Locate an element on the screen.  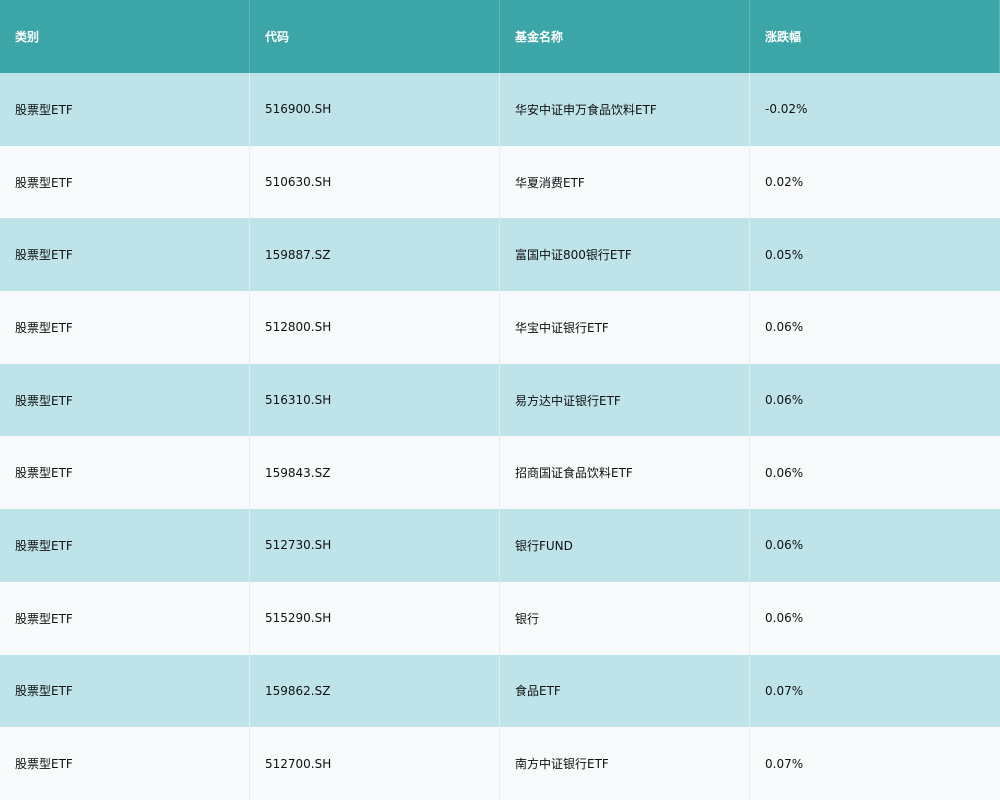
table-row: 股票型ETF 159887.SZ 富国中证800银行ETF 0.05% is located at coordinates (500, 255).